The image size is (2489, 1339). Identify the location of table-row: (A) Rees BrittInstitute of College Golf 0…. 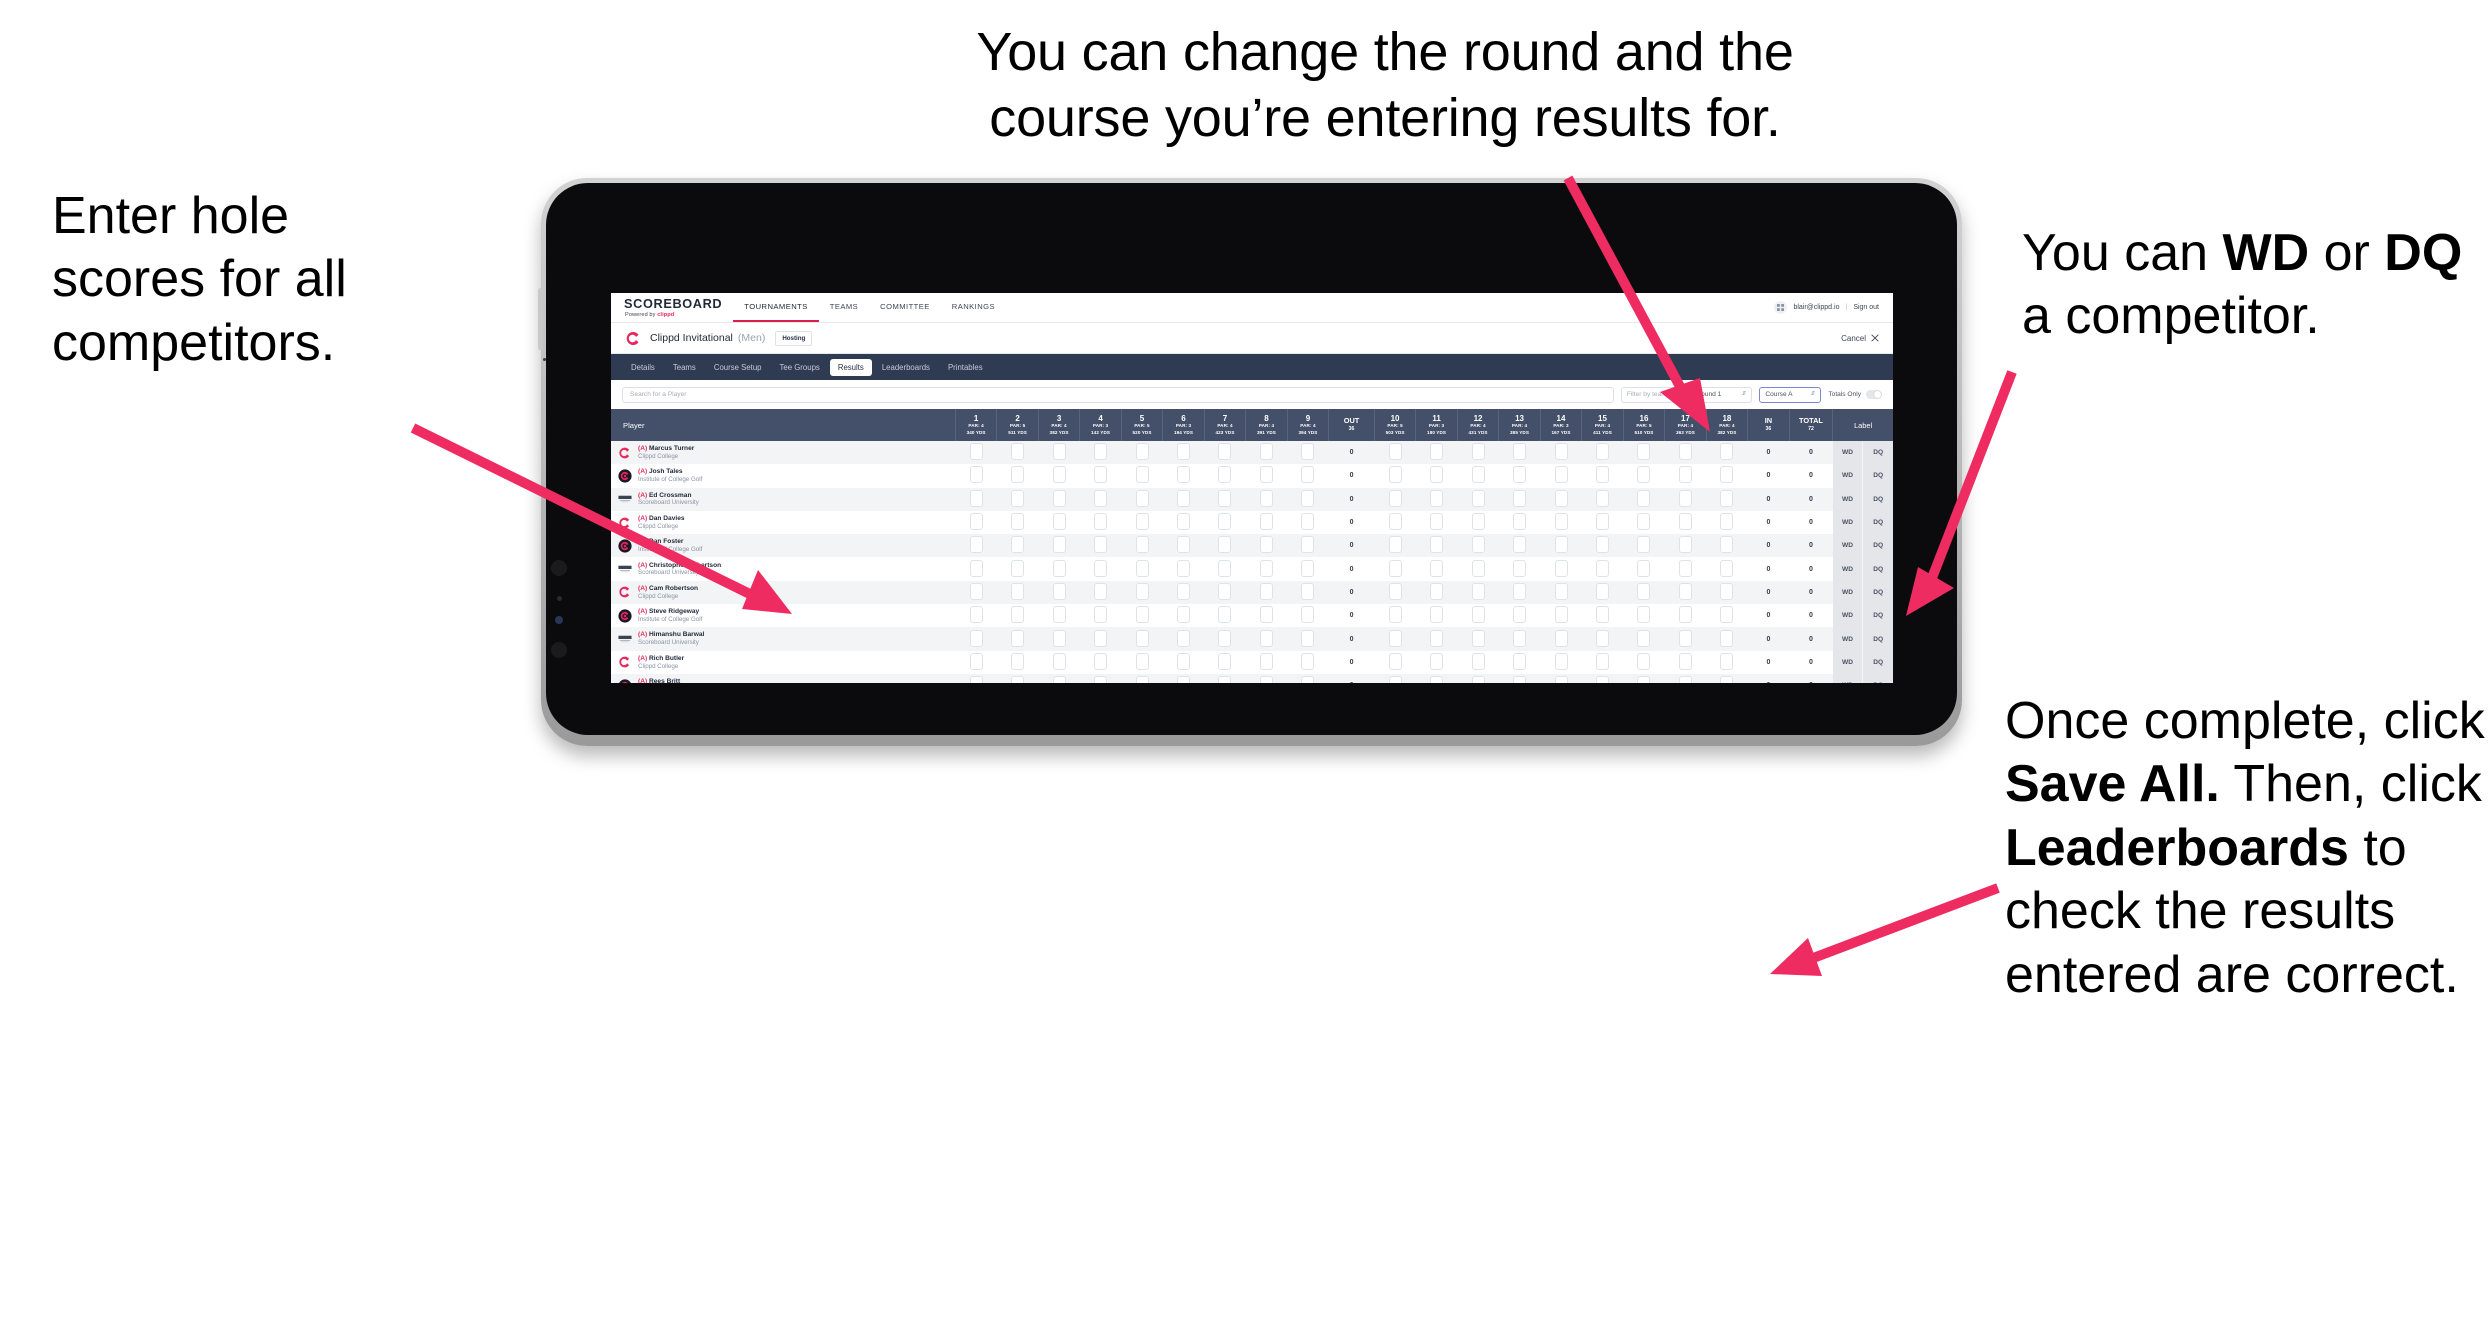
(1252, 678).